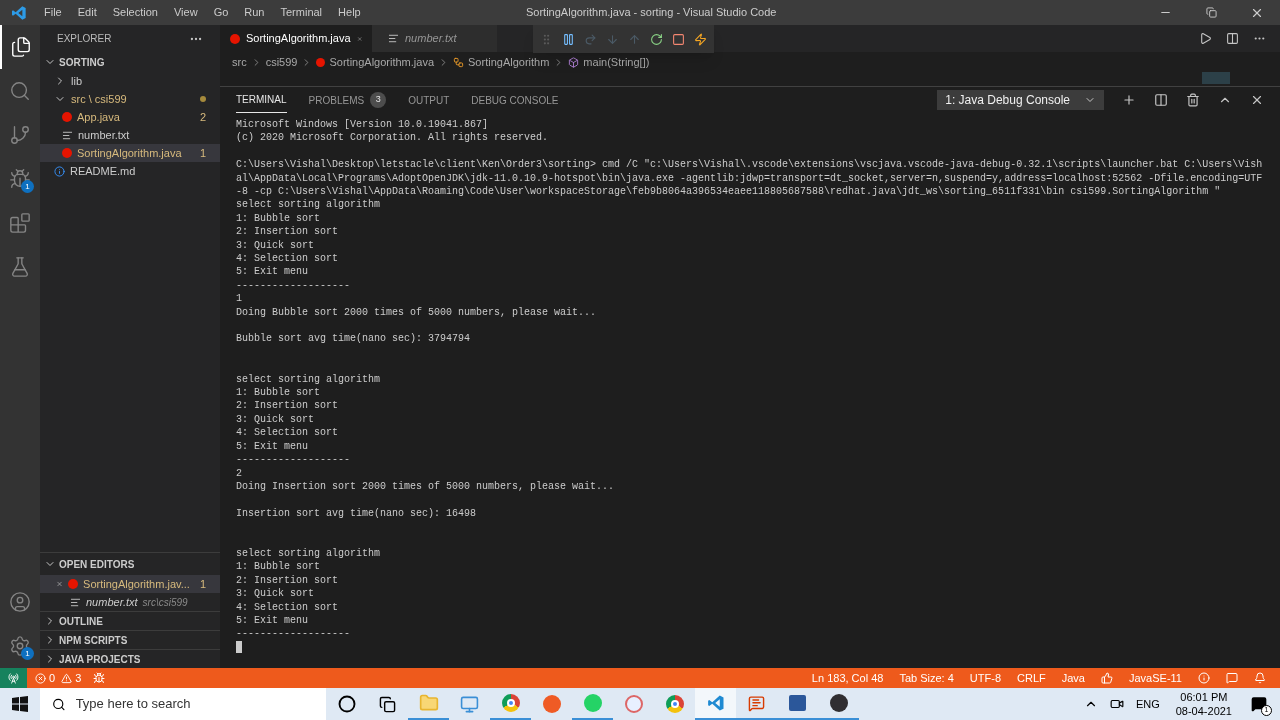  What do you see at coordinates (1129, 100) in the screenshot?
I see `new-terminal-icon` at bounding box center [1129, 100].